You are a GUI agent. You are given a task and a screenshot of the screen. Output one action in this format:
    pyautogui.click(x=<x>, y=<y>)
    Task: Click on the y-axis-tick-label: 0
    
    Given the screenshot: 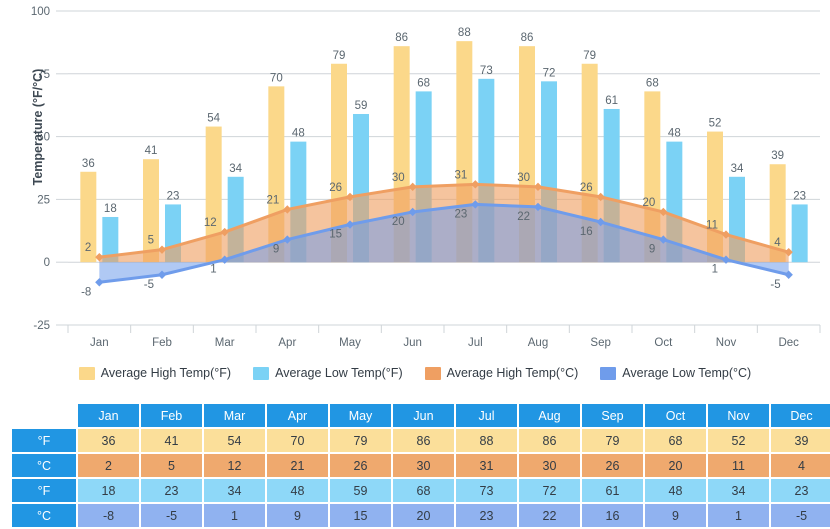 What is the action you would take?
    pyautogui.click(x=47, y=263)
    